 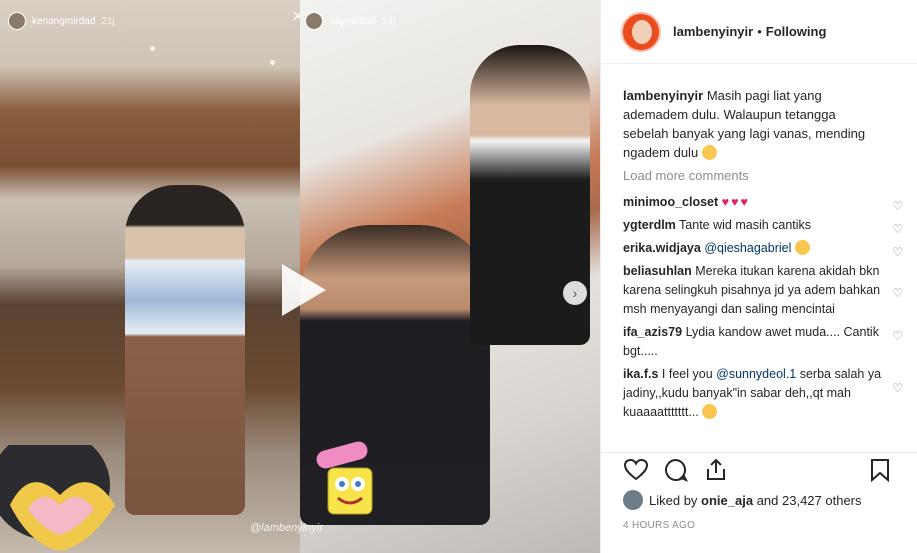 What do you see at coordinates (659, 525) in the screenshot?
I see `post-timestamp: 4 HOURS AGO` at bounding box center [659, 525].